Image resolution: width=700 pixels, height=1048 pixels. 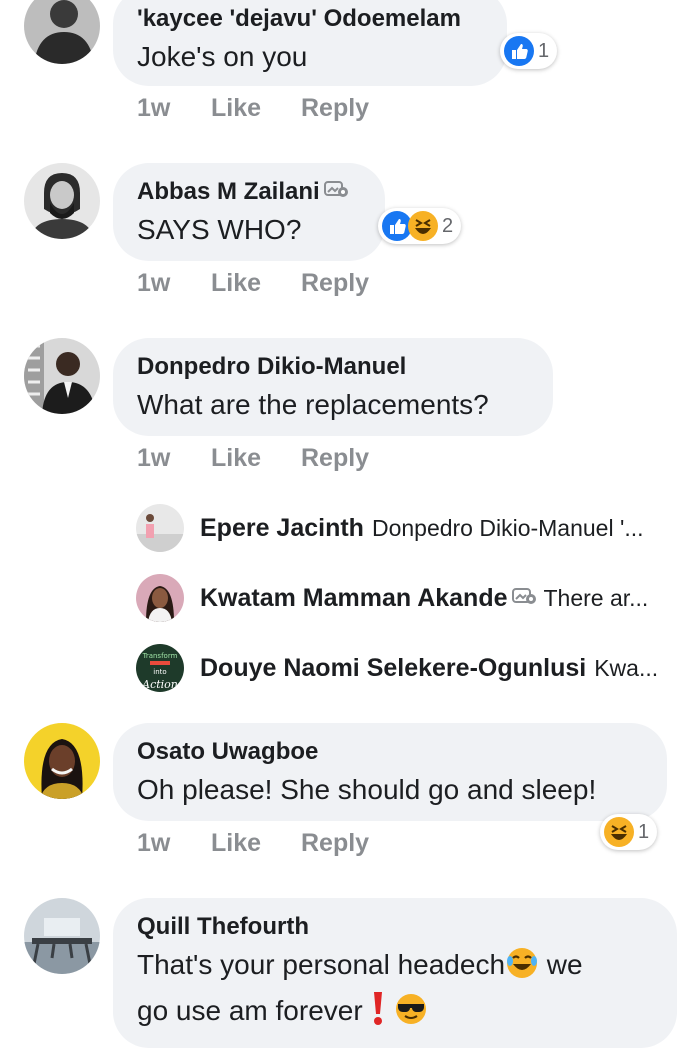 I want to click on avatar: Transform into Action, so click(x=160, y=668).